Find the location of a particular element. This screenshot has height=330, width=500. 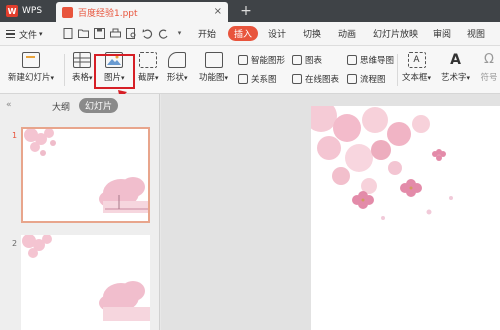

flow-chart-label: 流程图 is located at coordinates (373, 80).